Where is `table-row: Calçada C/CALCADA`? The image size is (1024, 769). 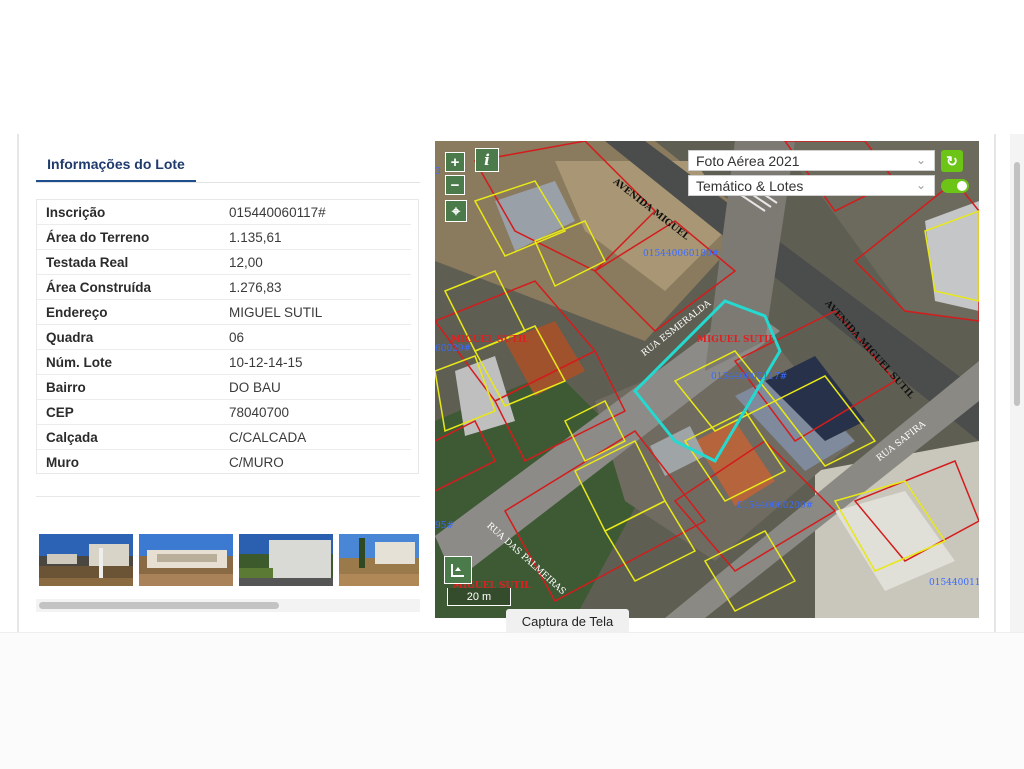
table-row: Calçada C/CALCADA is located at coordinates (224, 437).